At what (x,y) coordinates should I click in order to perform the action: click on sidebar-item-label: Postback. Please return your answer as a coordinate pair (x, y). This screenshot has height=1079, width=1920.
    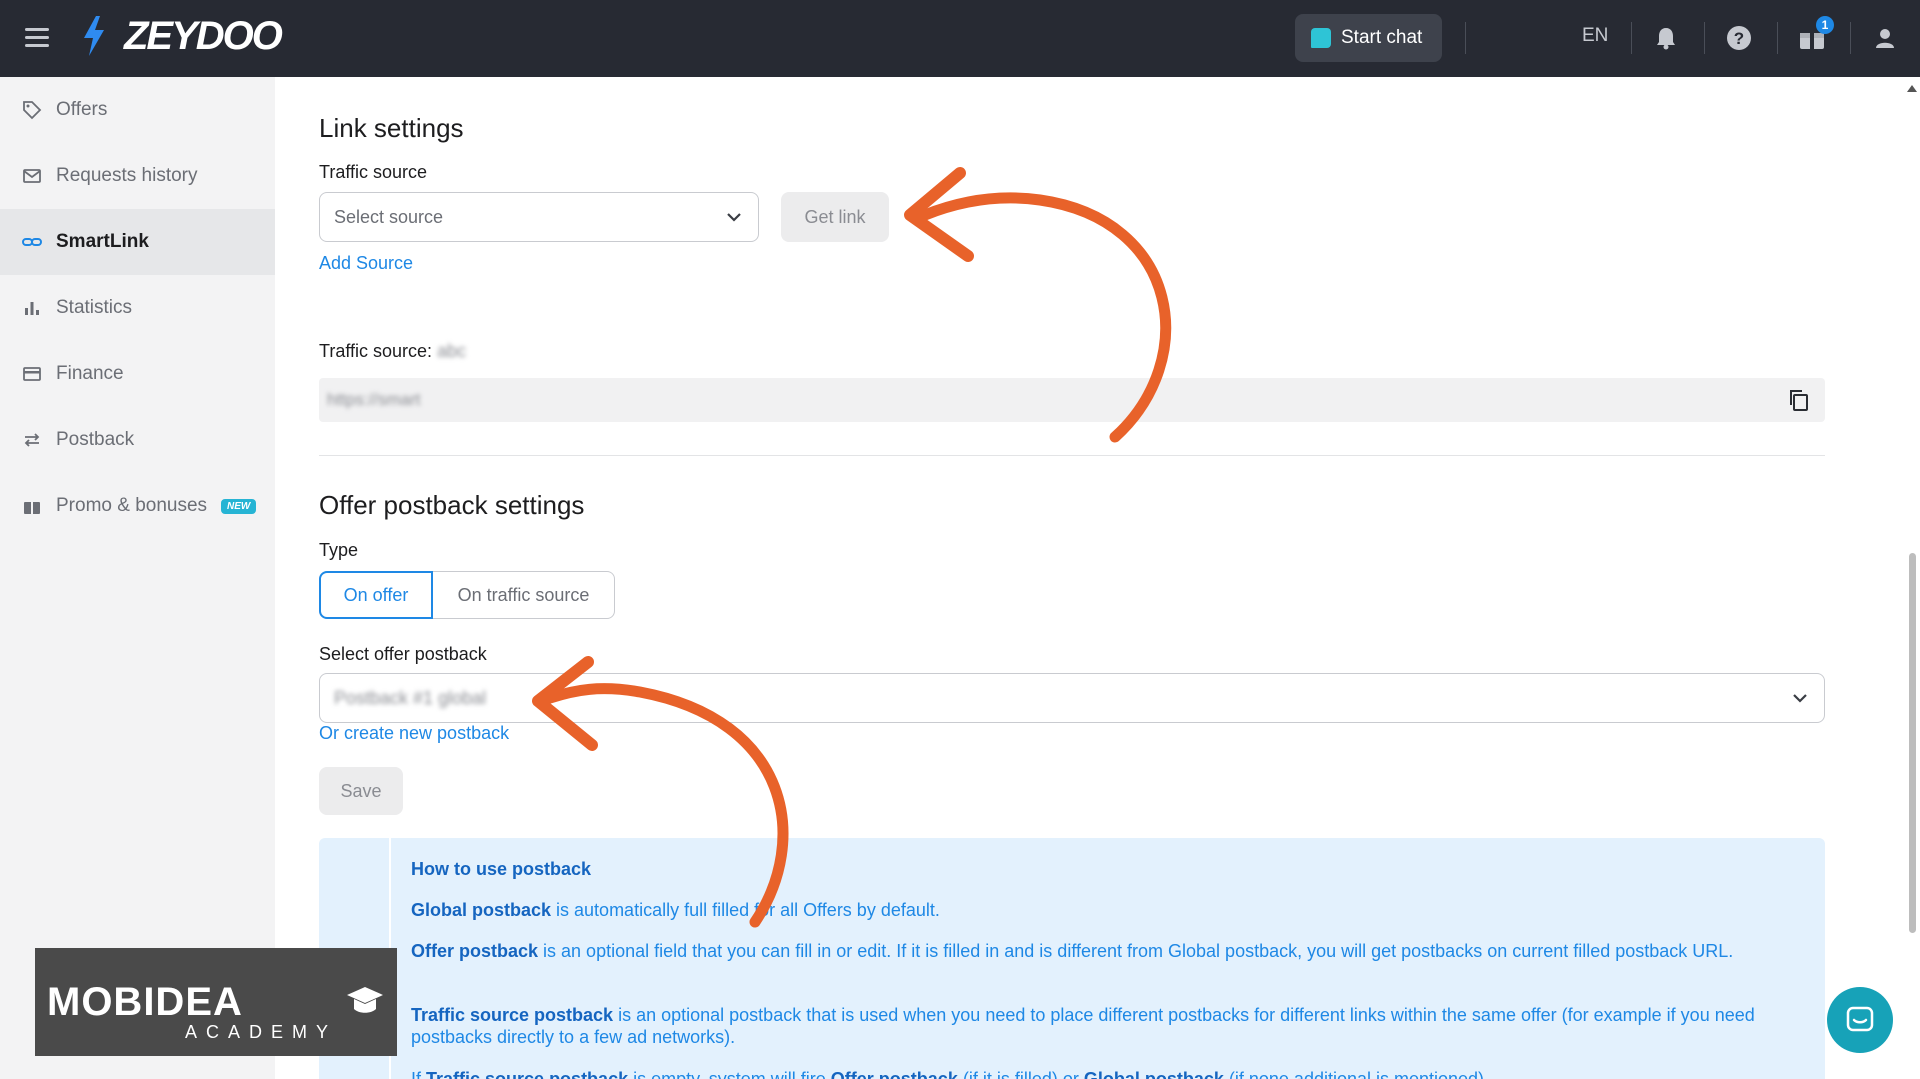
    Looking at the image, I should click on (95, 439).